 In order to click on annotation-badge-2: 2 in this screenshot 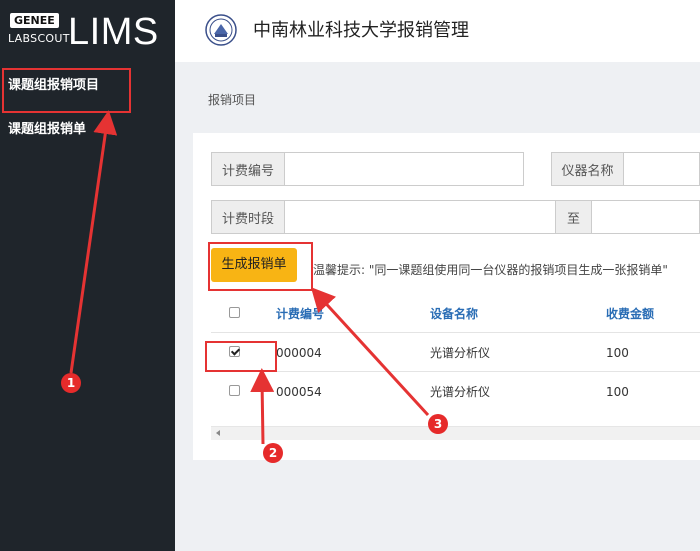, I will do `click(273, 453)`.